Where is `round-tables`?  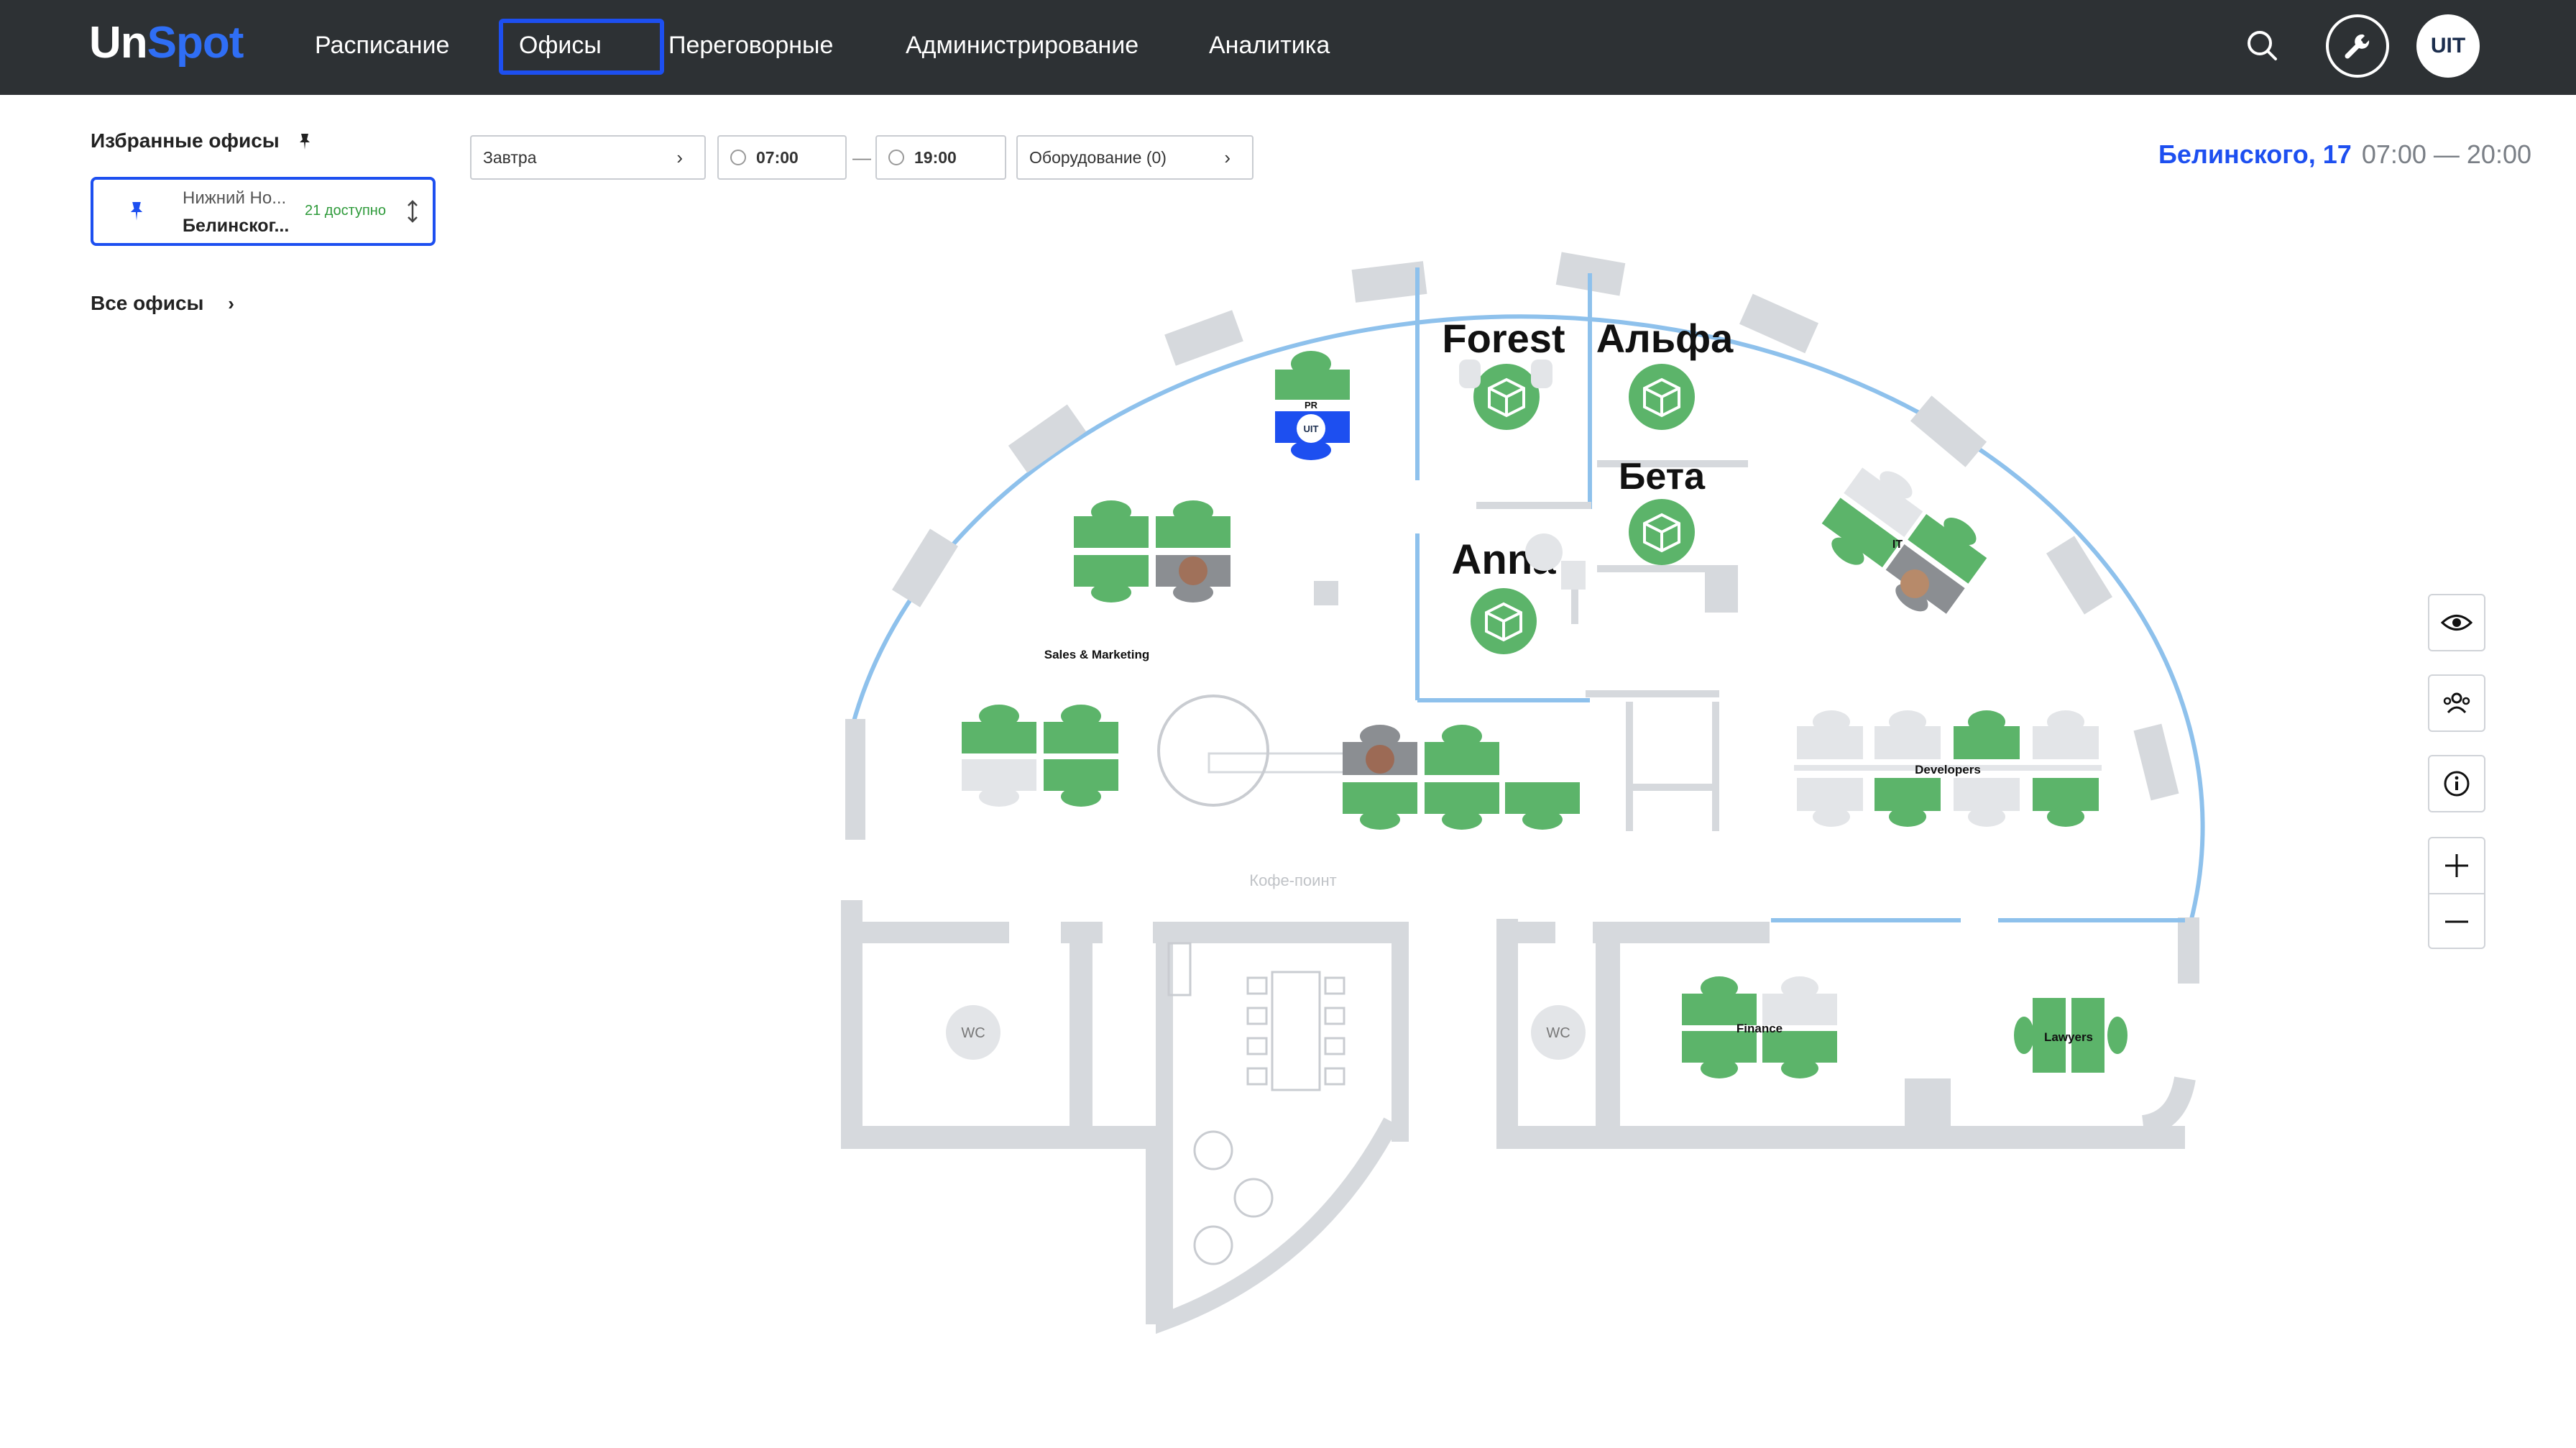
round-tables is located at coordinates (1215, 980).